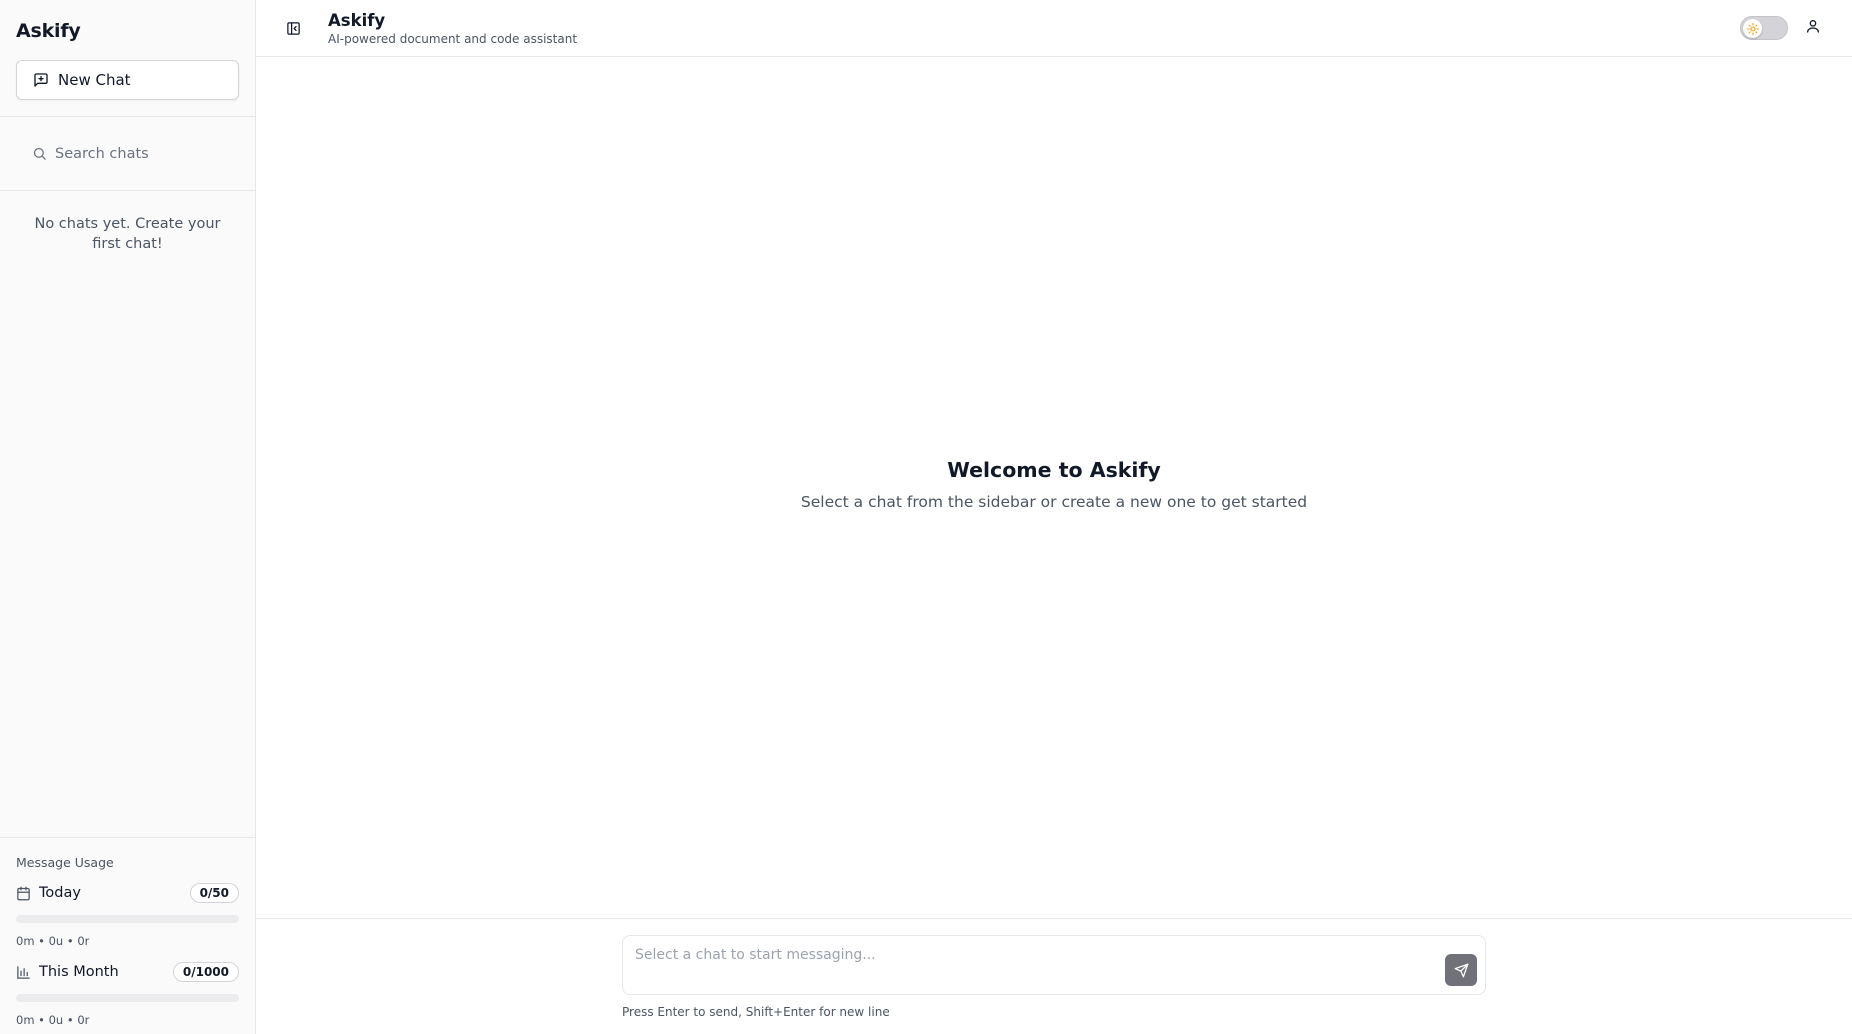 This screenshot has height=1034, width=1852. I want to click on brand-title: Askify, so click(48, 31).